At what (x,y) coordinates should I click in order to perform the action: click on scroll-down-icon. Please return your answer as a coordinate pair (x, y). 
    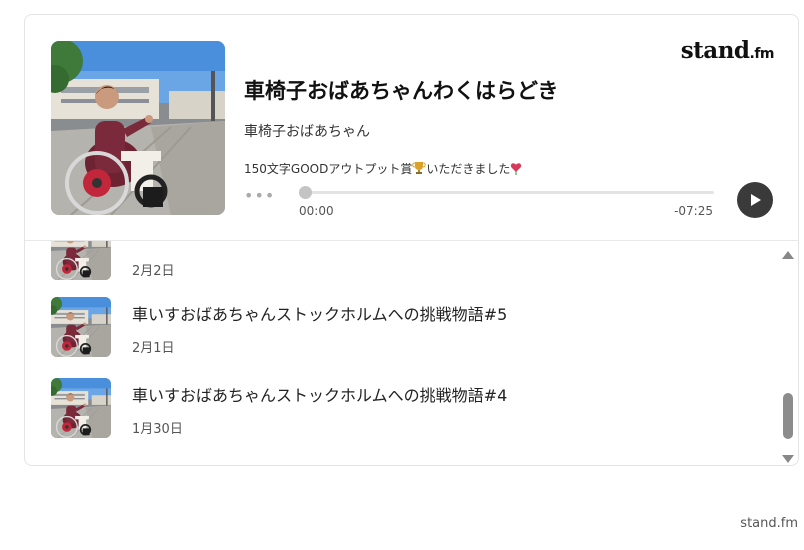
    Looking at the image, I should click on (788, 459).